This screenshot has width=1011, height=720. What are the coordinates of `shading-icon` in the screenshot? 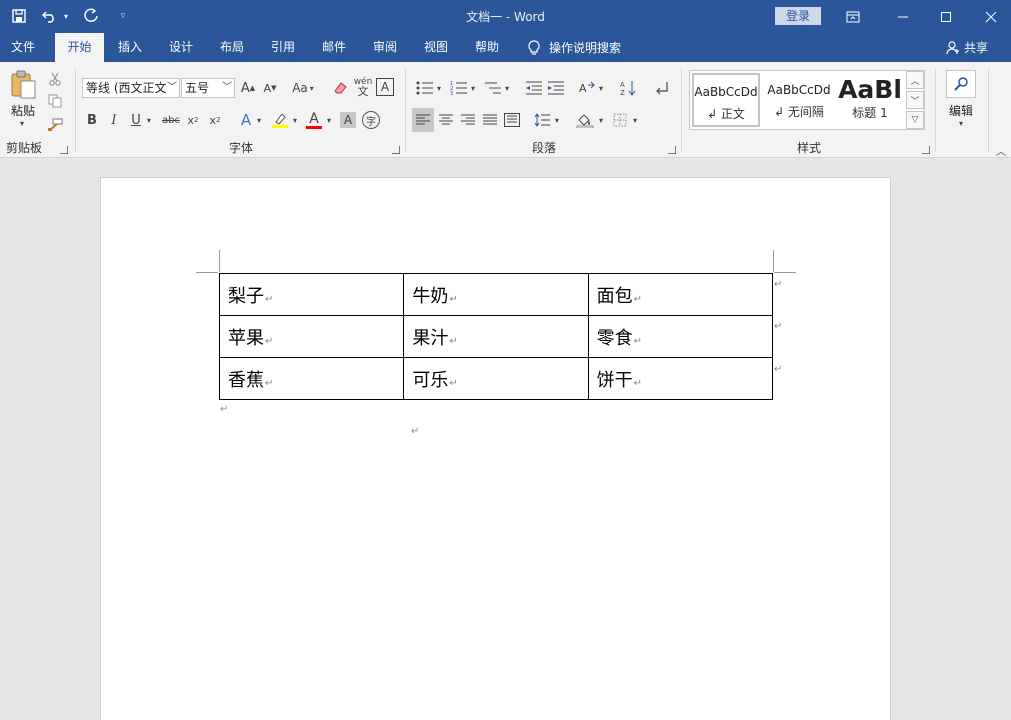 It's located at (585, 120).